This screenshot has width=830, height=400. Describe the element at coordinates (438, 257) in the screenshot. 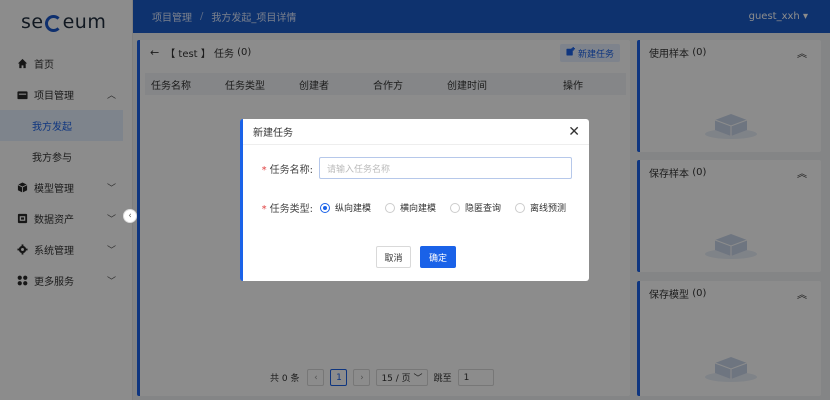

I see `confirm-button: 确定` at that location.